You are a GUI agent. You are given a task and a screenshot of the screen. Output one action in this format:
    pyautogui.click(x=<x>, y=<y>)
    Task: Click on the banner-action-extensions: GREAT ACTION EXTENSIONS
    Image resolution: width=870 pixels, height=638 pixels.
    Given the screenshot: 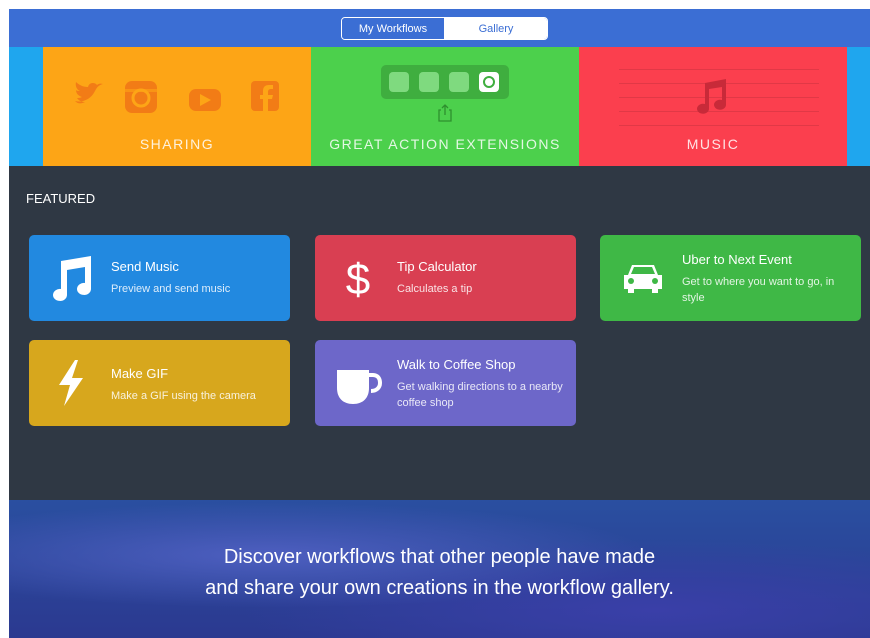 What is the action you would take?
    pyautogui.click(x=445, y=106)
    